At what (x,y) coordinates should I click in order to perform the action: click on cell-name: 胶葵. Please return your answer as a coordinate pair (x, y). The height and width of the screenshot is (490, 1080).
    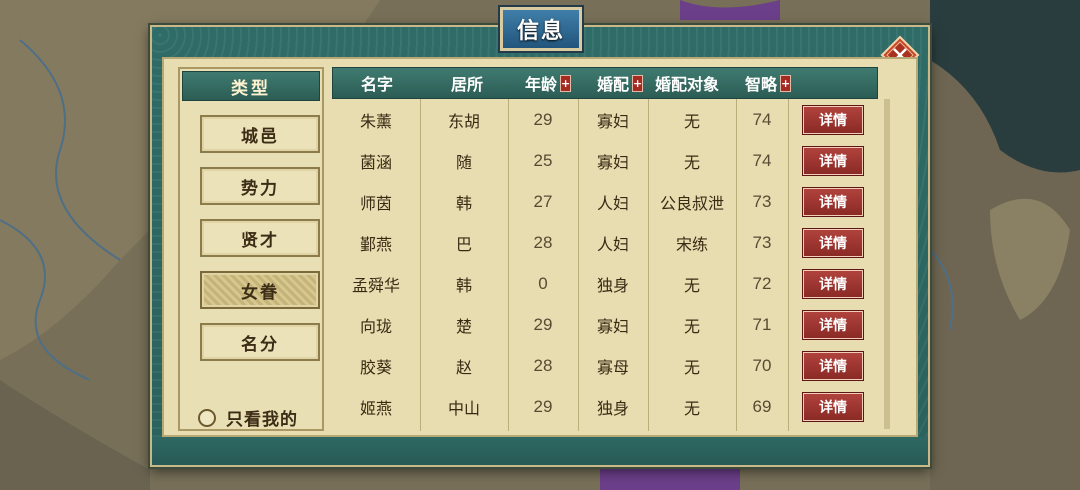
    Looking at the image, I should click on (375, 367).